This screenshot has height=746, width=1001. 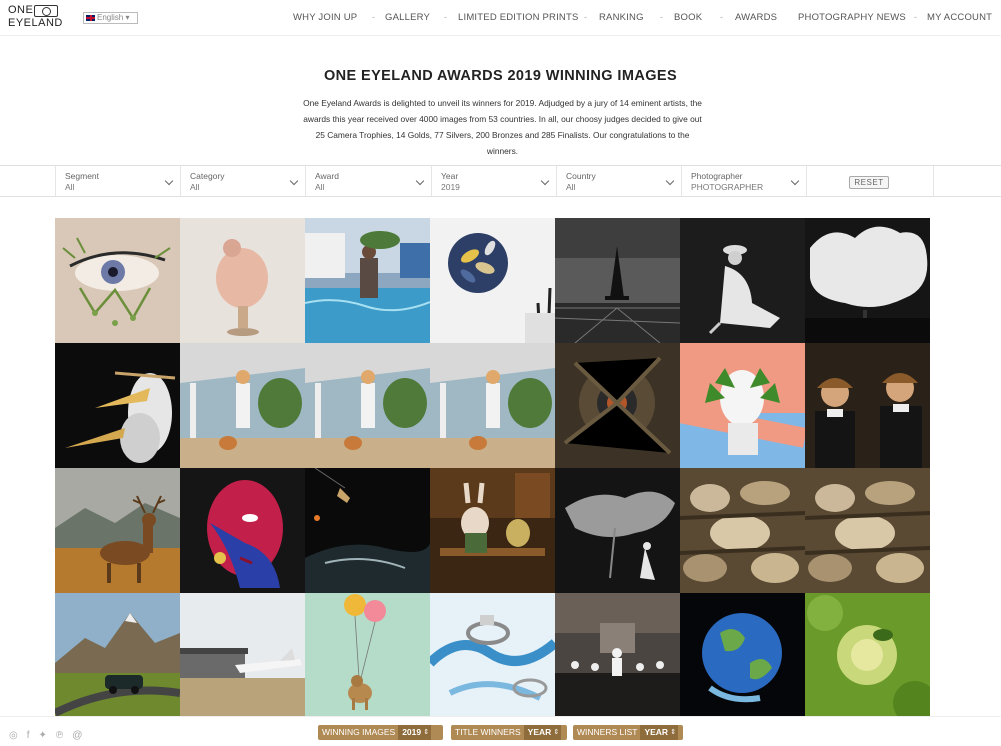 What do you see at coordinates (852, 17) in the screenshot?
I see `nav-photography-news: PHOTOGRAPHY NEWS` at bounding box center [852, 17].